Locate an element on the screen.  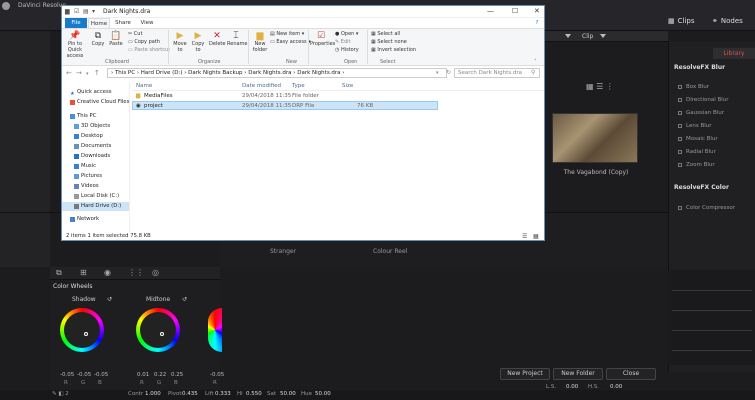
edit-button: ✎ Edit is located at coordinates (342, 42).